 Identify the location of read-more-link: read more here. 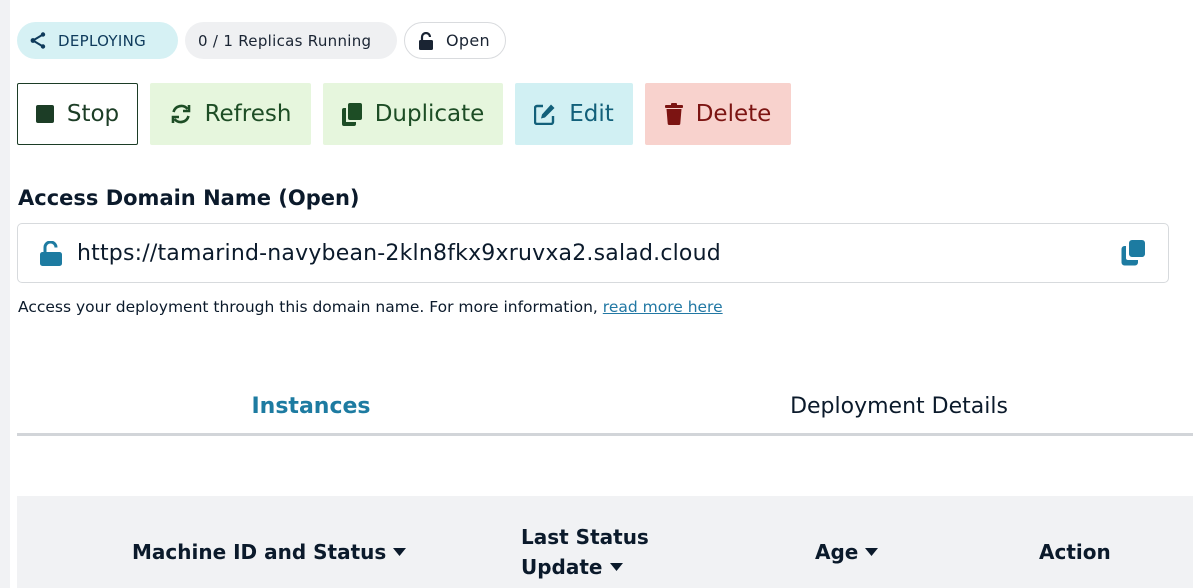
(663, 307).